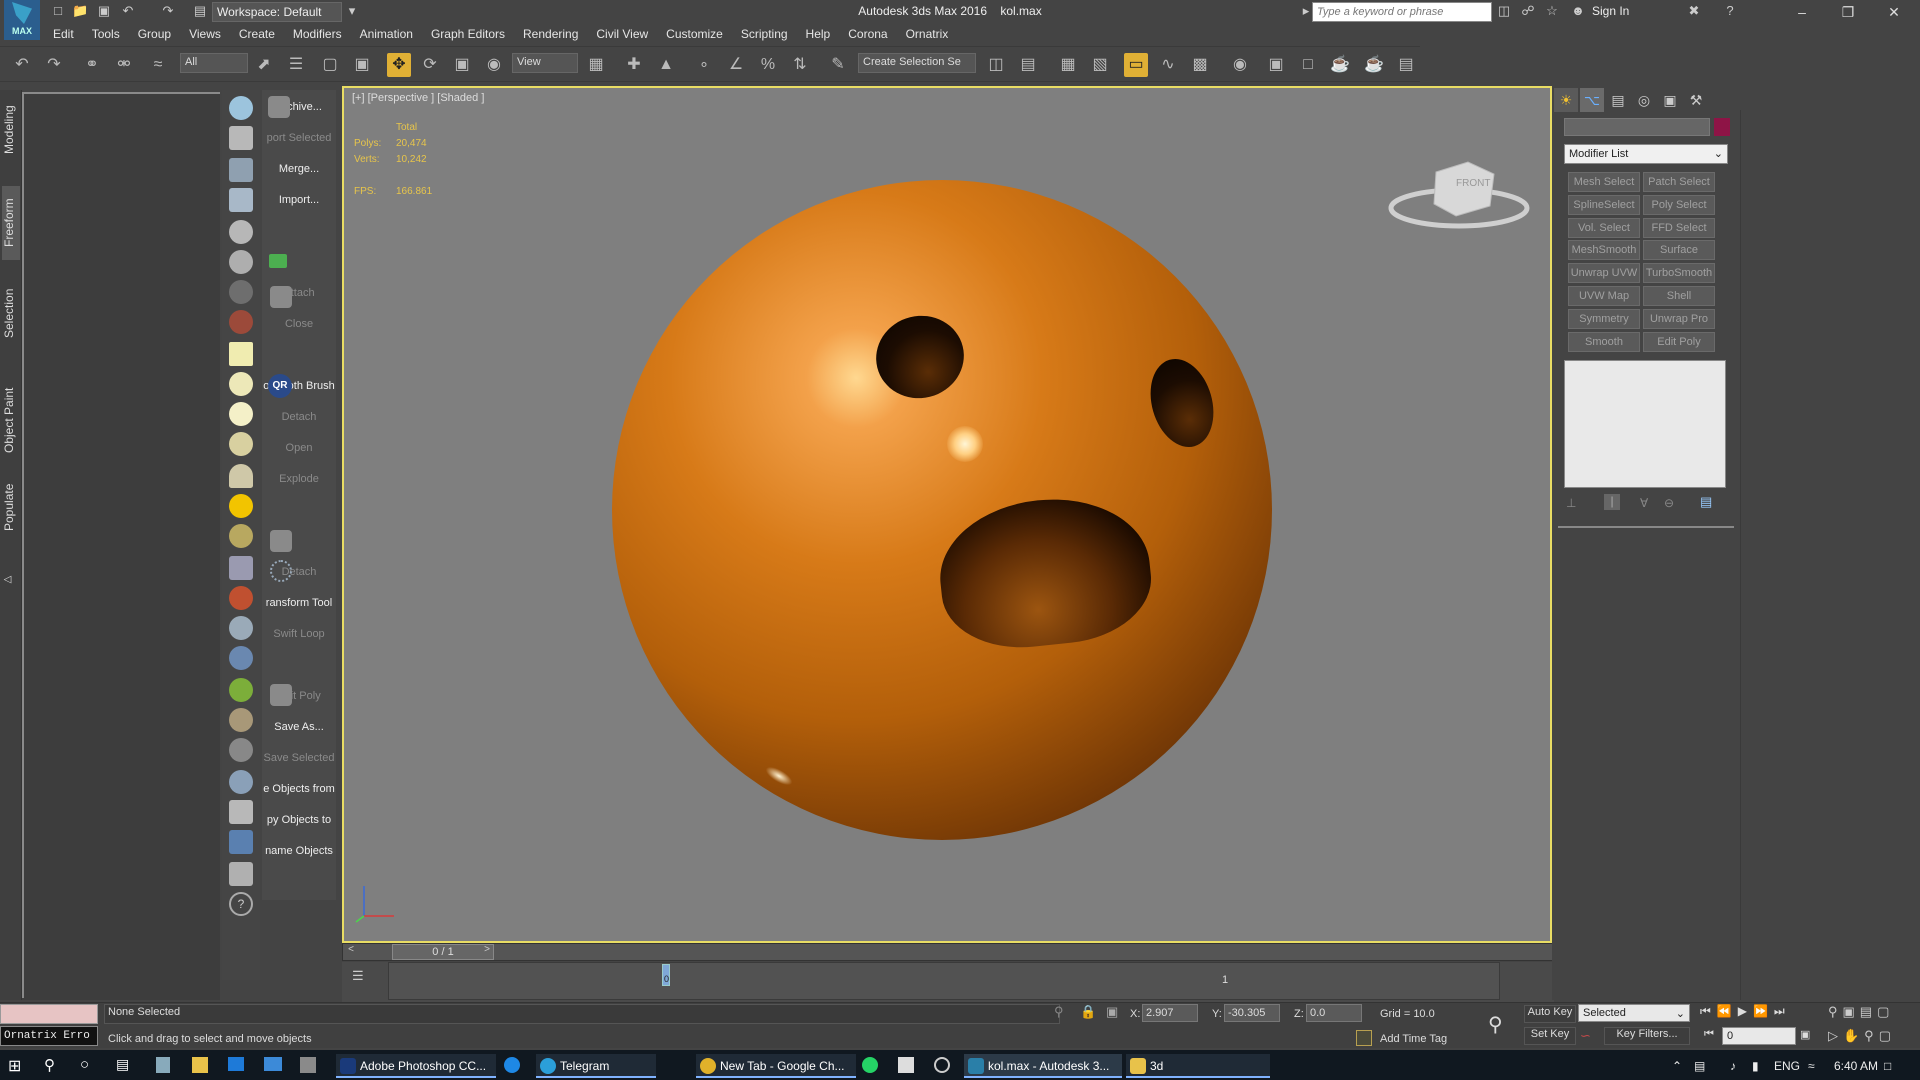 This screenshot has width=1920, height=1080. What do you see at coordinates (838, 65) in the screenshot?
I see `edit-named-selection-icon: ✎` at bounding box center [838, 65].